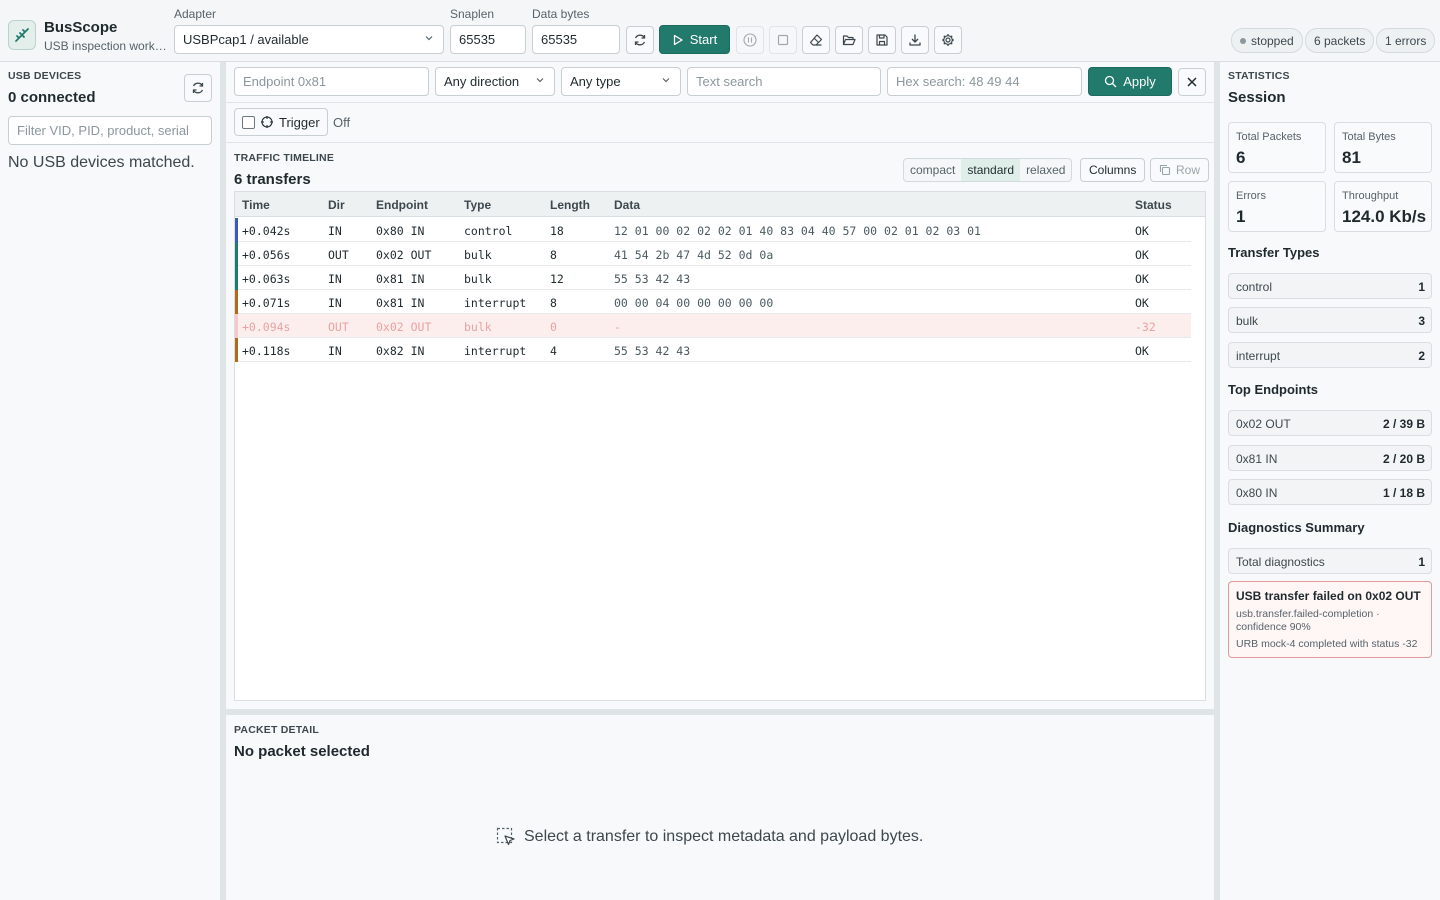 Image resolution: width=1440 pixels, height=900 pixels. Describe the element at coordinates (495, 303) in the screenshot. I see `cell-type: interrupt` at that location.